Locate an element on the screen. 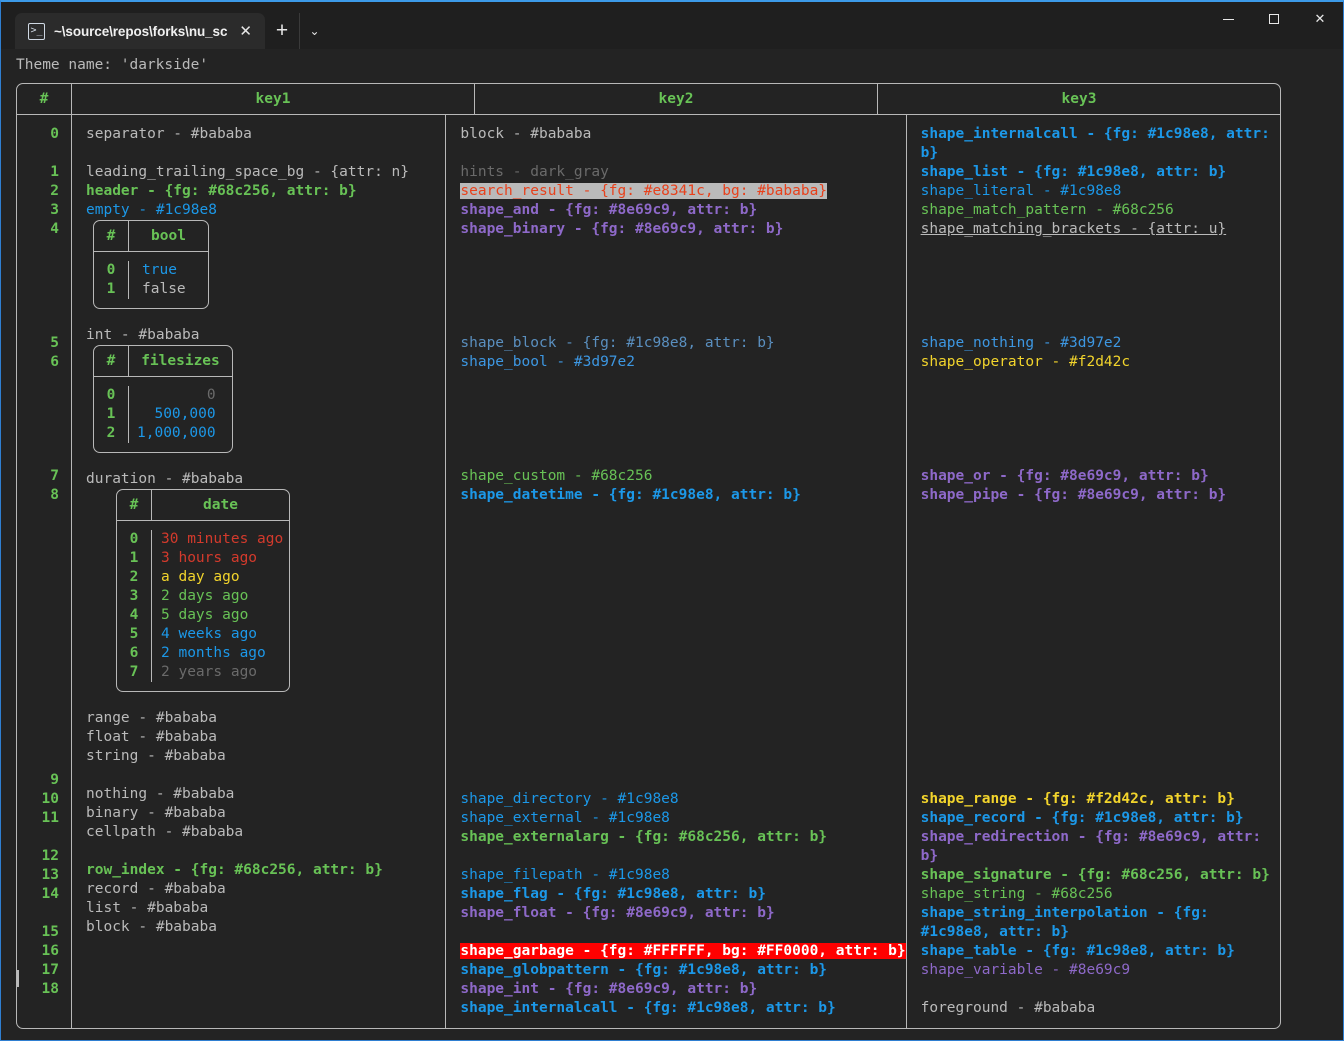  inner-table-filesizes-body: 0 1 2 0 500,000 1,000,000 is located at coordinates (163, 414).